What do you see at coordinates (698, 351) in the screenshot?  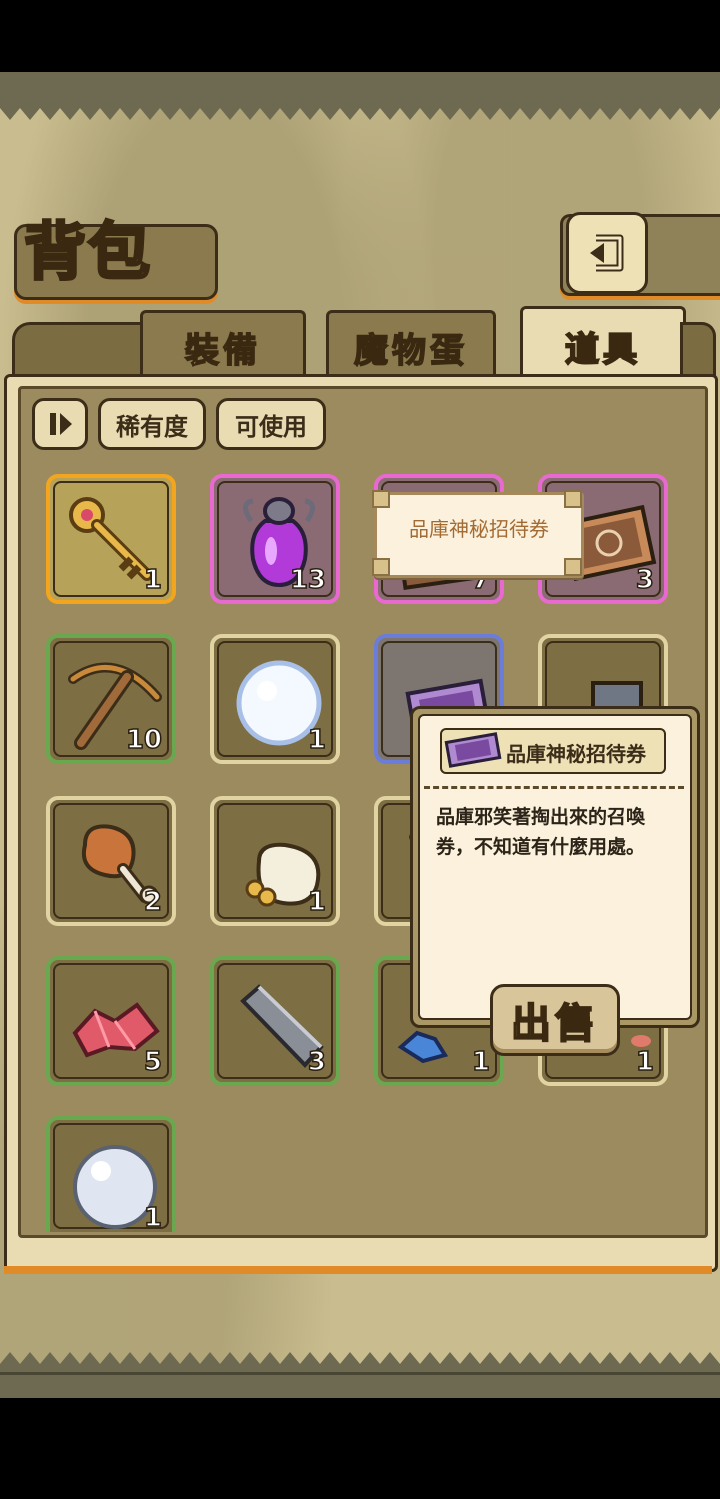 I see `tab-strip-right` at bounding box center [698, 351].